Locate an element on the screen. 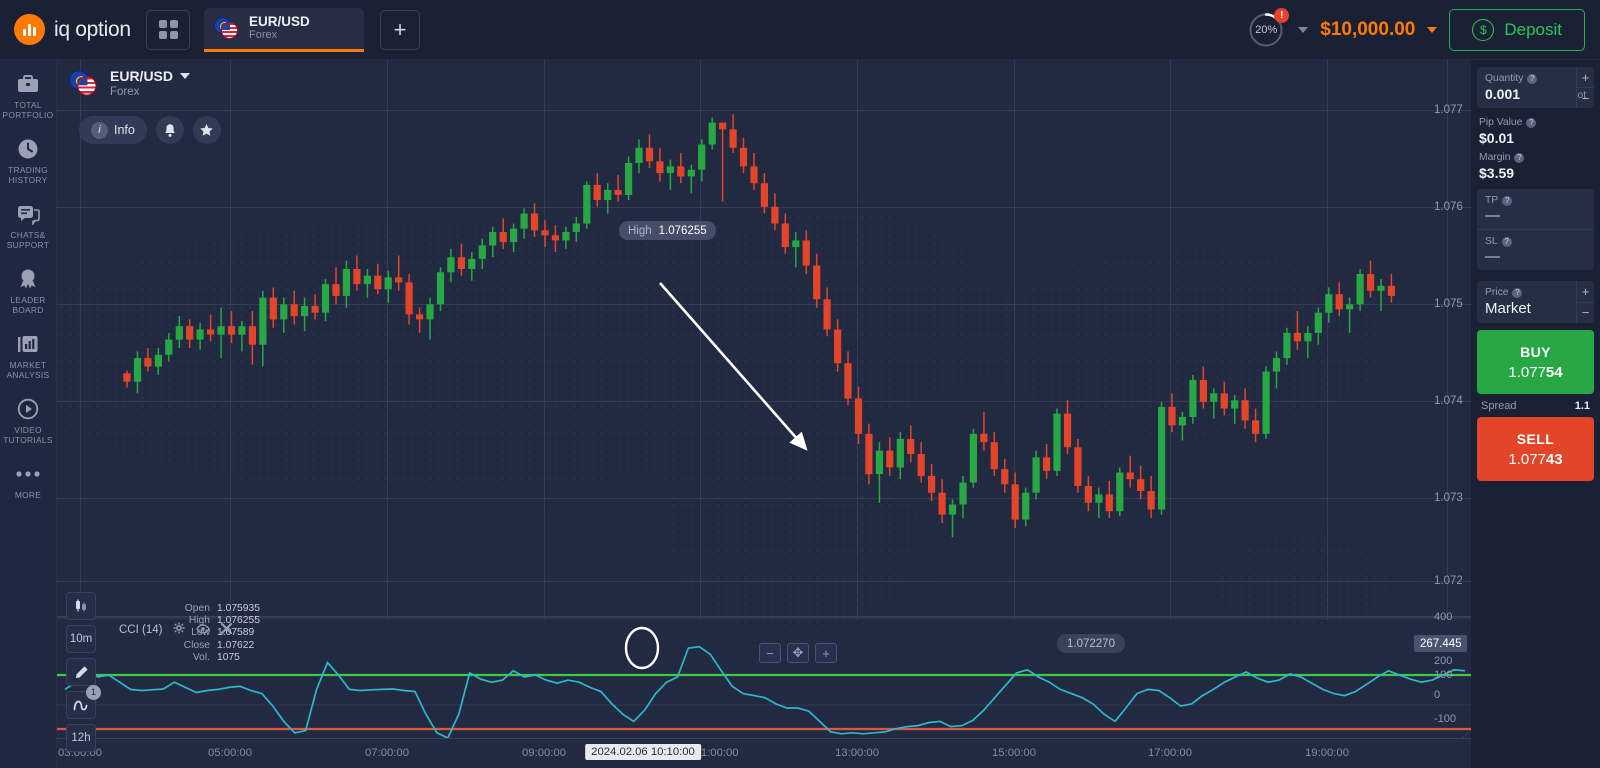 Image resolution: width=1600 pixels, height=768 pixels. sell-price-tail: 43 is located at coordinates (1554, 459).